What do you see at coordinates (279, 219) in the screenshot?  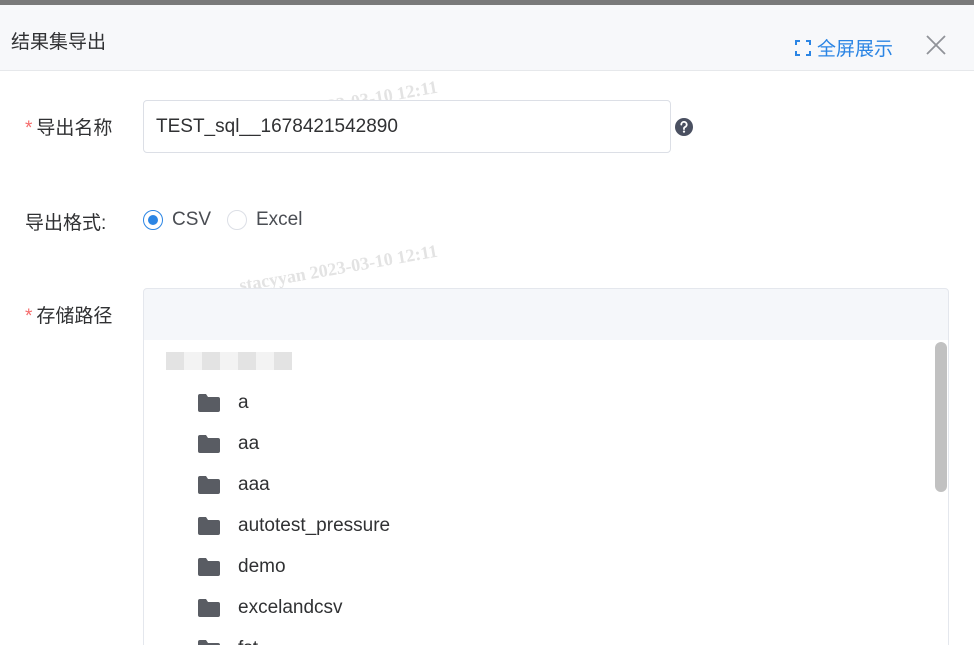 I see `radio-excel-label: Excel` at bounding box center [279, 219].